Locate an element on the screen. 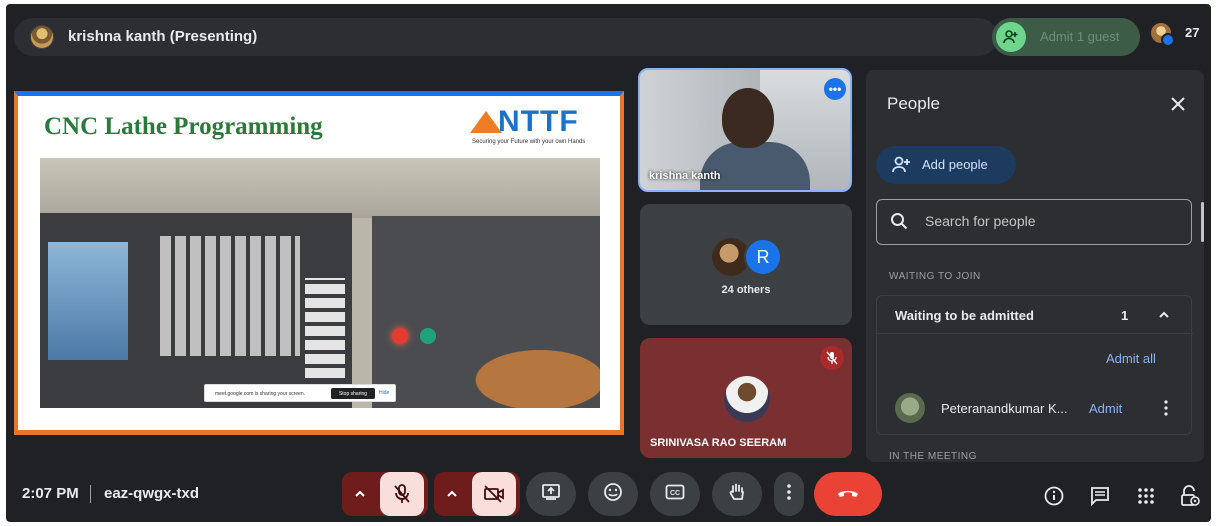 Image resolution: width=1217 pixels, height=526 pixels. admit-all-button: Admit all is located at coordinates (1131, 358).